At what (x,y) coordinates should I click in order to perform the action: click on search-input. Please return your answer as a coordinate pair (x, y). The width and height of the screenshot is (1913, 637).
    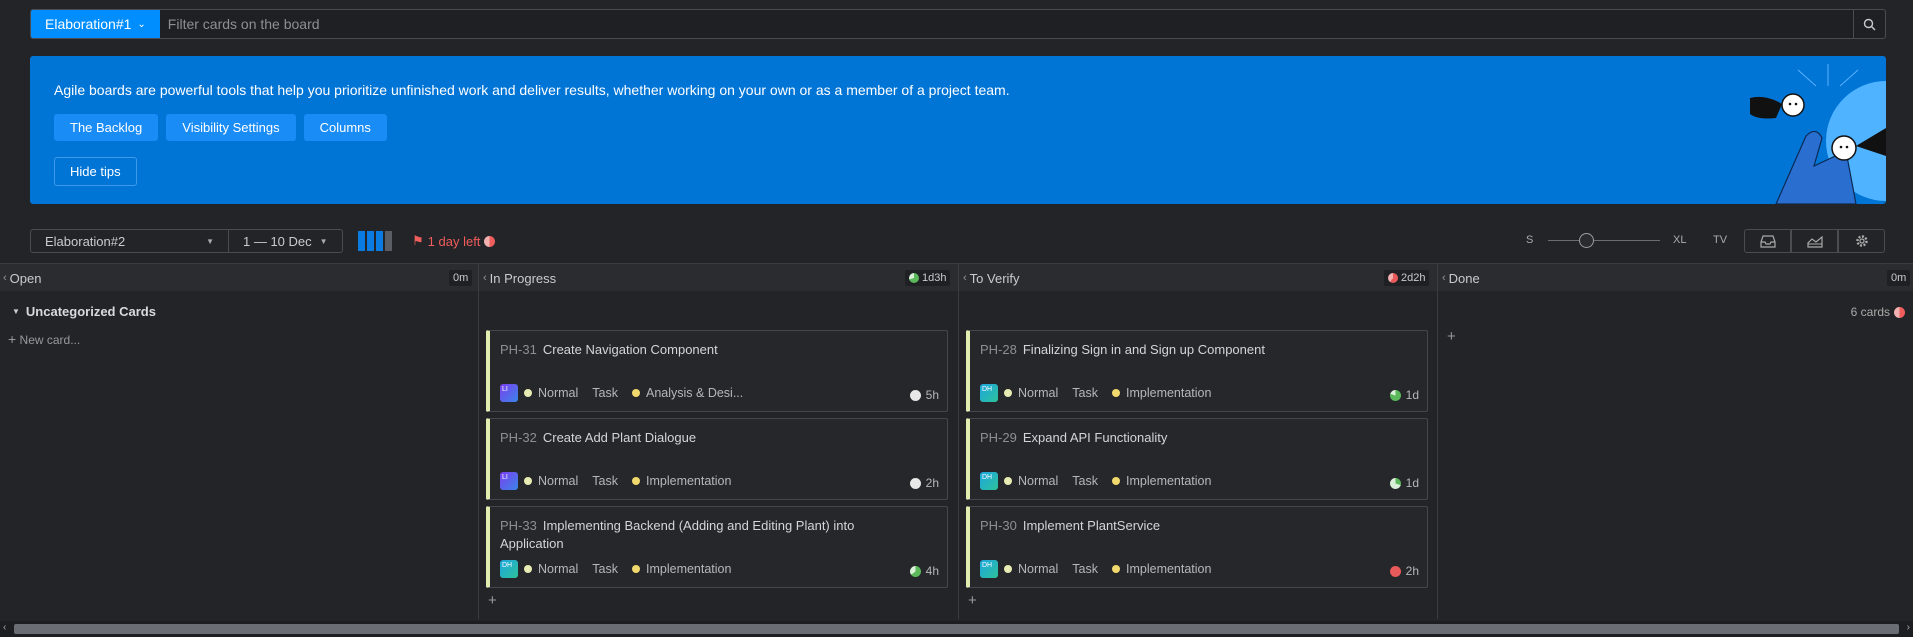
    Looking at the image, I should click on (1006, 24).